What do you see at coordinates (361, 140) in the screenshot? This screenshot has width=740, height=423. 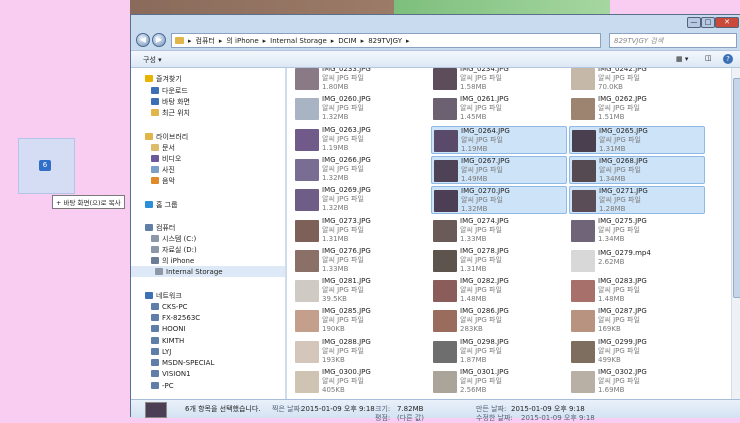 I see `file-tile: IMG_0263.JPG 알씨 JPG 파일 1.19MB` at bounding box center [361, 140].